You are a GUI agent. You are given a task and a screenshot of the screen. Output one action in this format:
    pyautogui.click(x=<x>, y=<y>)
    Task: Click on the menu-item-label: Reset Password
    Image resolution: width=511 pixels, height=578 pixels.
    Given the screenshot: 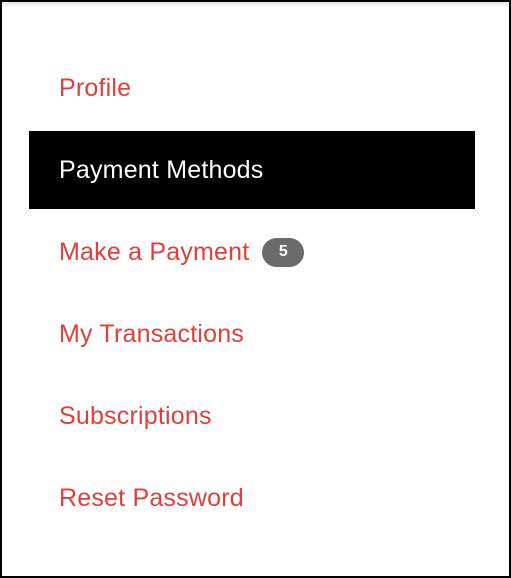 What is the action you would take?
    pyautogui.click(x=151, y=497)
    